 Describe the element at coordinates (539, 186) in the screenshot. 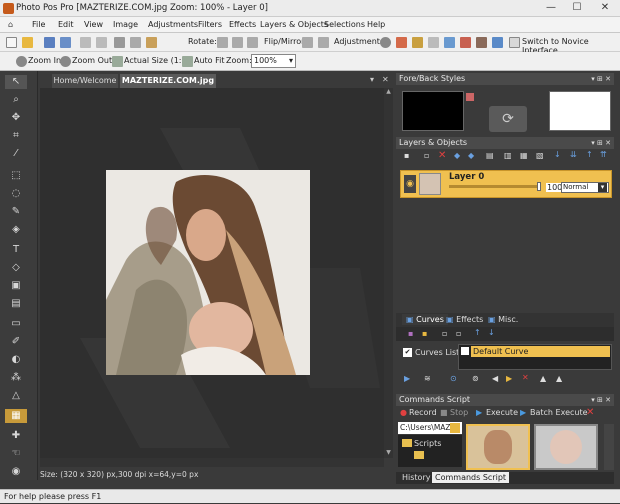

I see `opacity-slider-thumb` at that location.